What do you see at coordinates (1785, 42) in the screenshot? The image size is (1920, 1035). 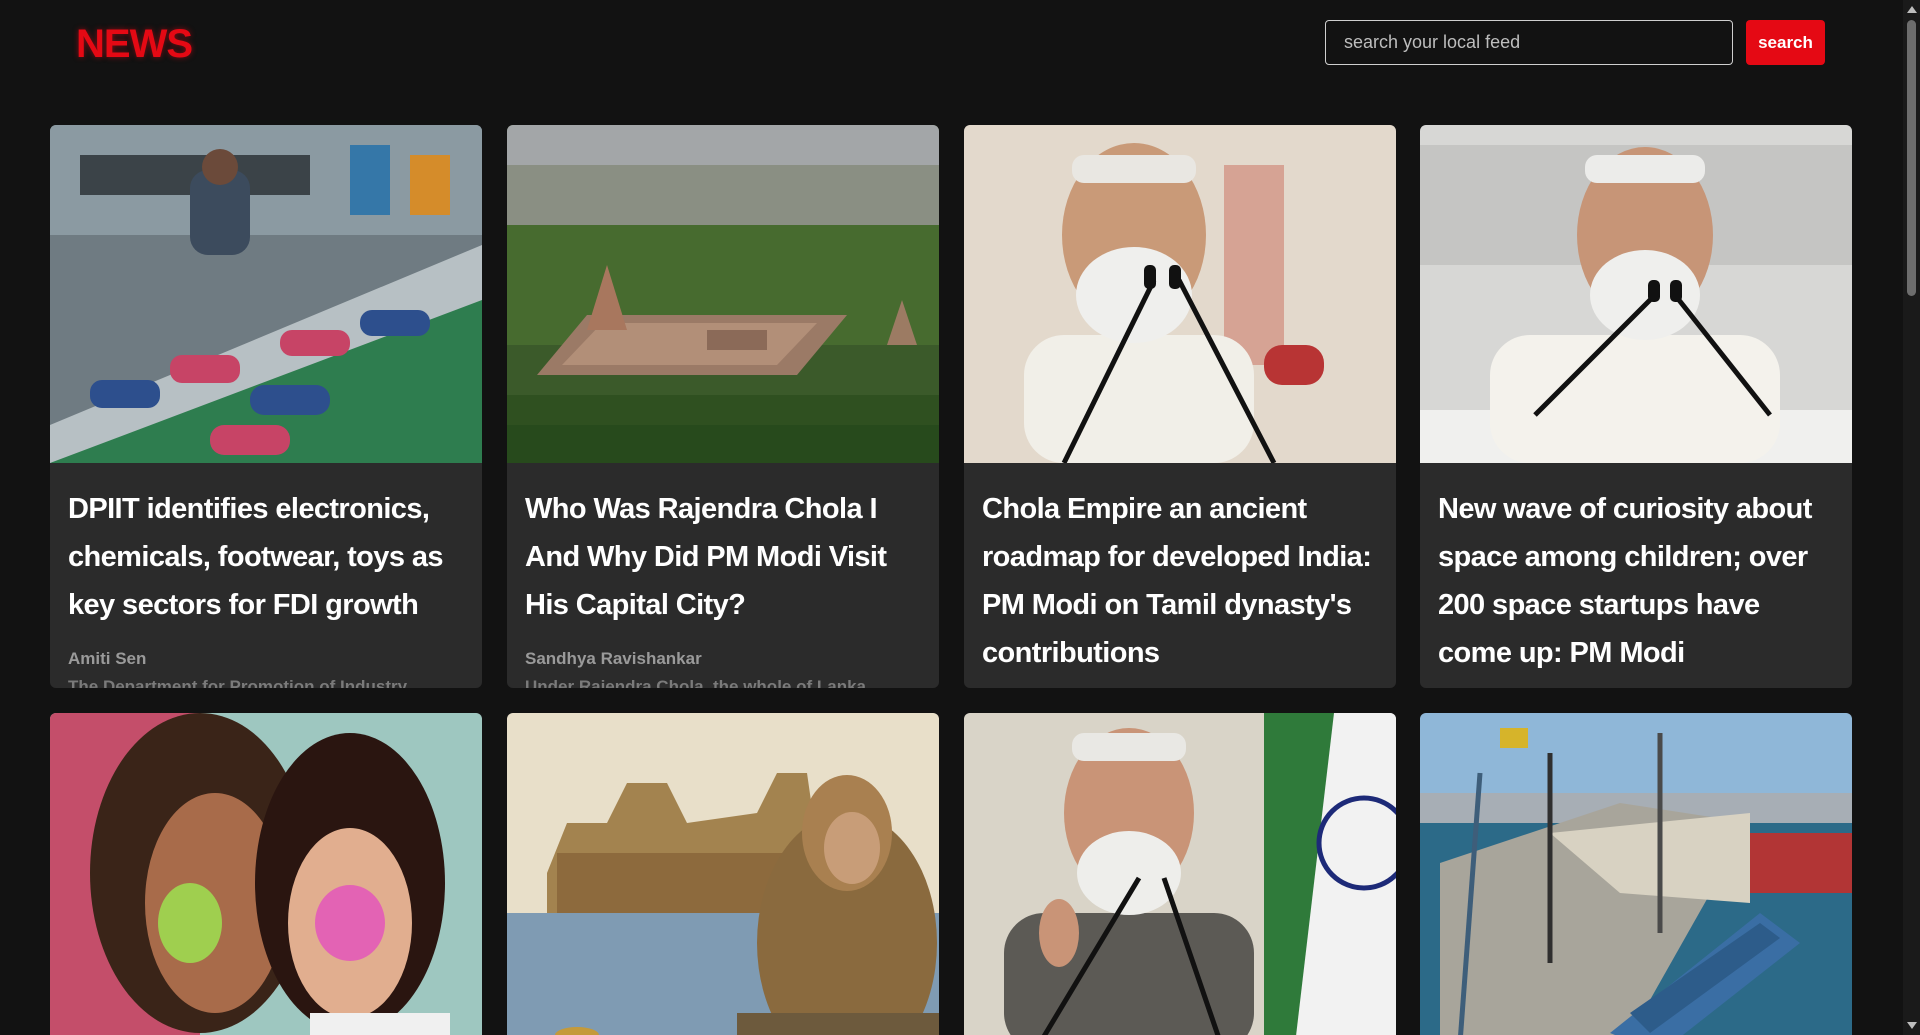 I see `search-button: search` at bounding box center [1785, 42].